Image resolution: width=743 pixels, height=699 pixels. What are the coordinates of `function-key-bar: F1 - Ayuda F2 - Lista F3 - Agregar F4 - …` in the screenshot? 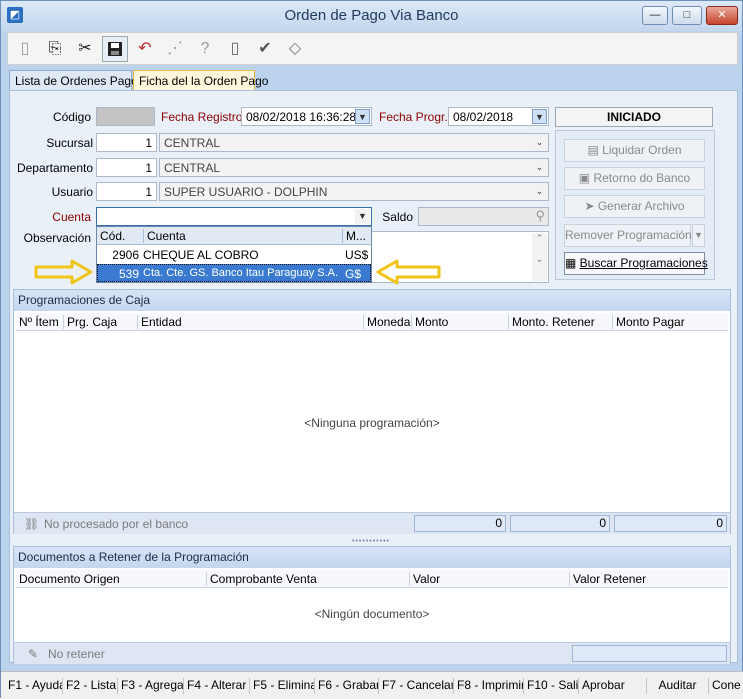 It's located at (372, 685).